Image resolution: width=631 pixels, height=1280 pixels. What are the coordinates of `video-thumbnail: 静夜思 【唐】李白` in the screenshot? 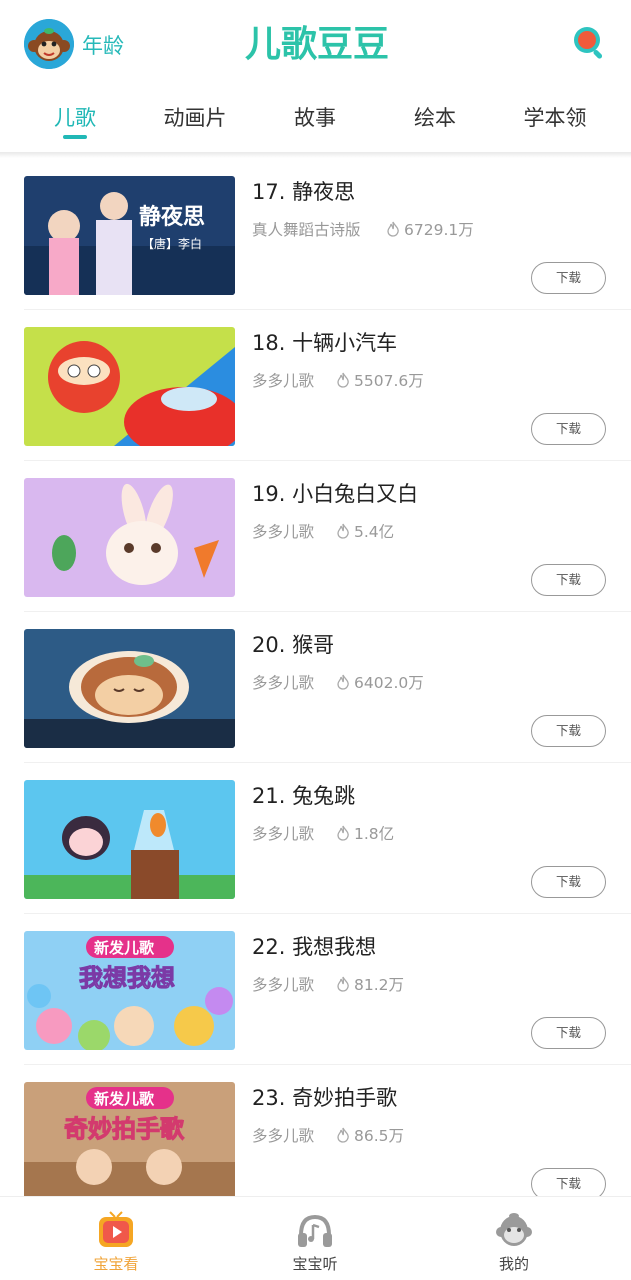 It's located at (129, 235).